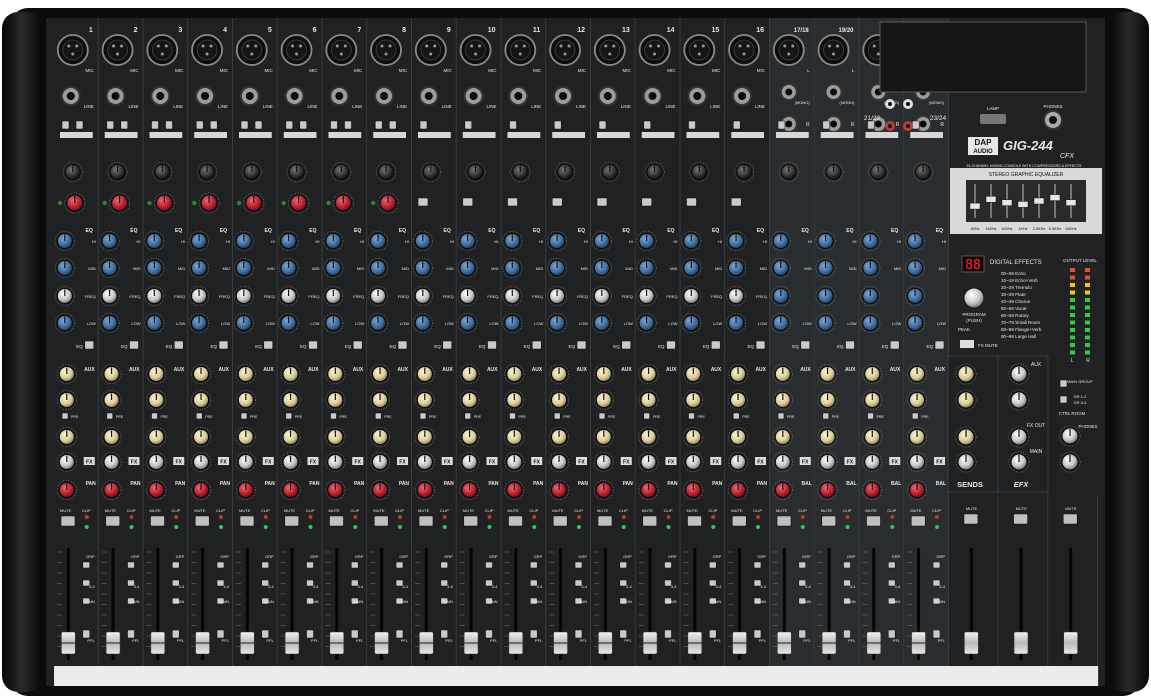 The height and width of the screenshot is (699, 1151). What do you see at coordinates (967, 344) in the screenshot?
I see `fx-mute-button` at bounding box center [967, 344].